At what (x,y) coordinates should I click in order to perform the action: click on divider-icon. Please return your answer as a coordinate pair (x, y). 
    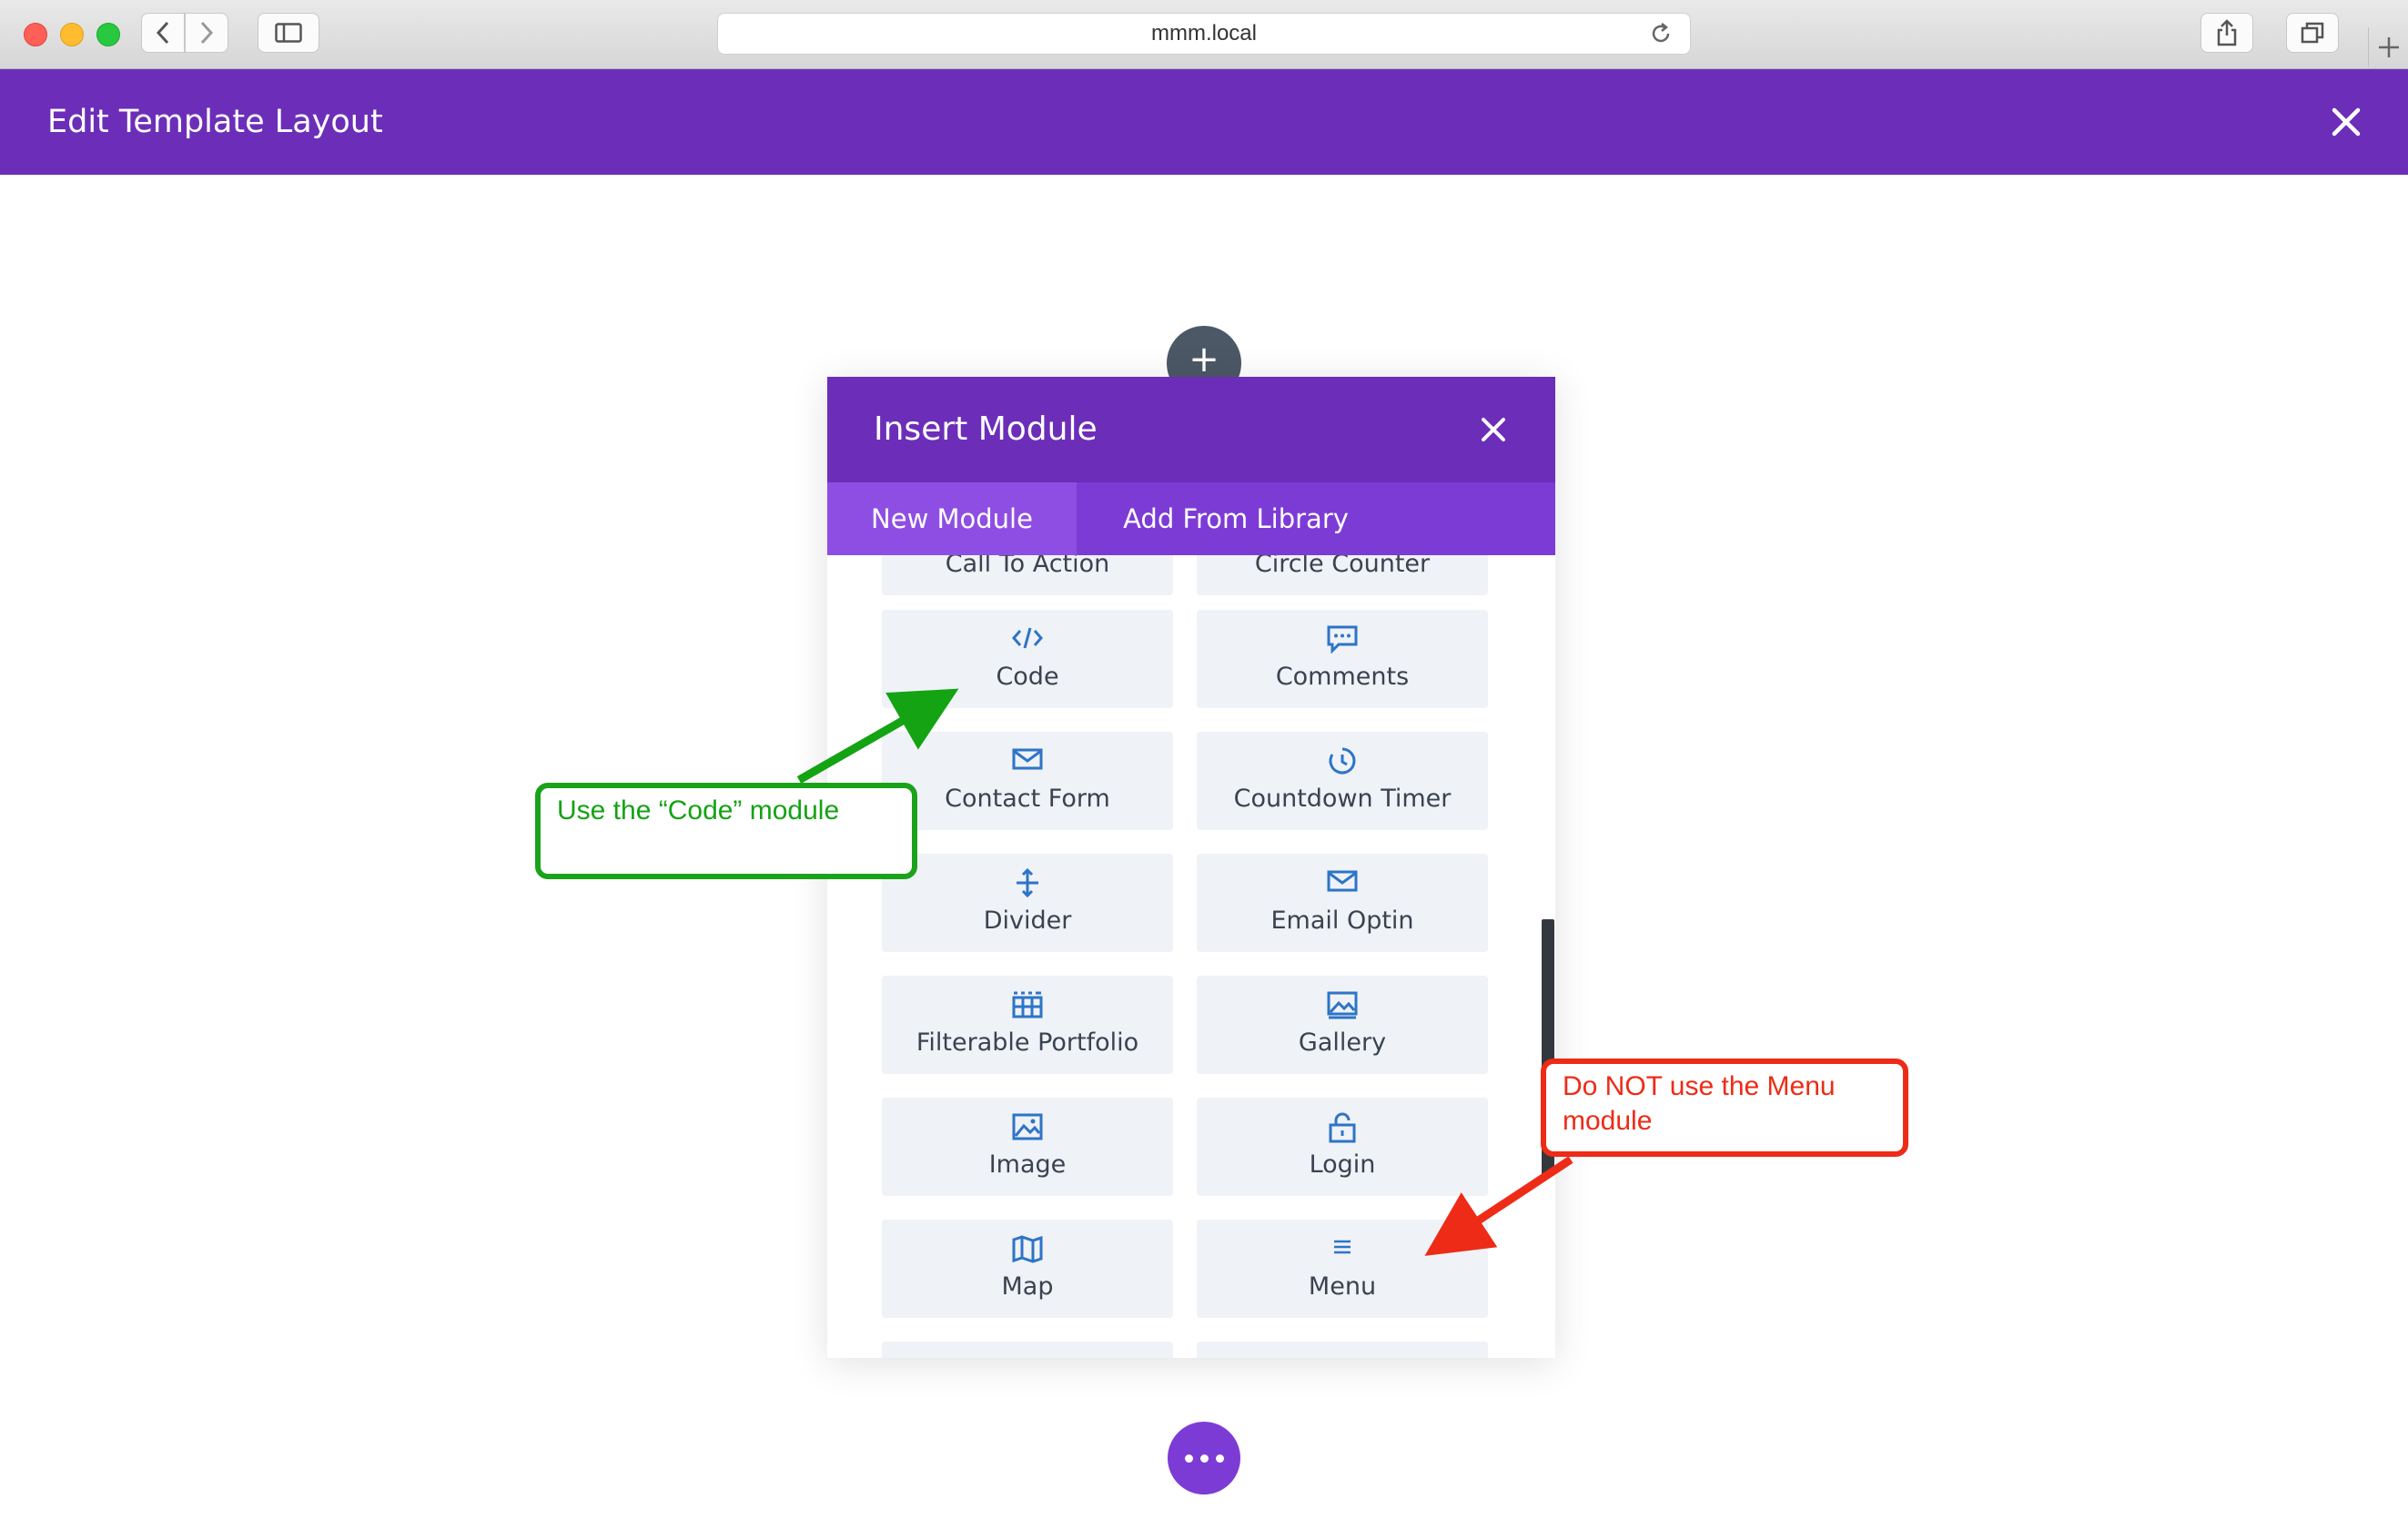
    Looking at the image, I should click on (1027, 886).